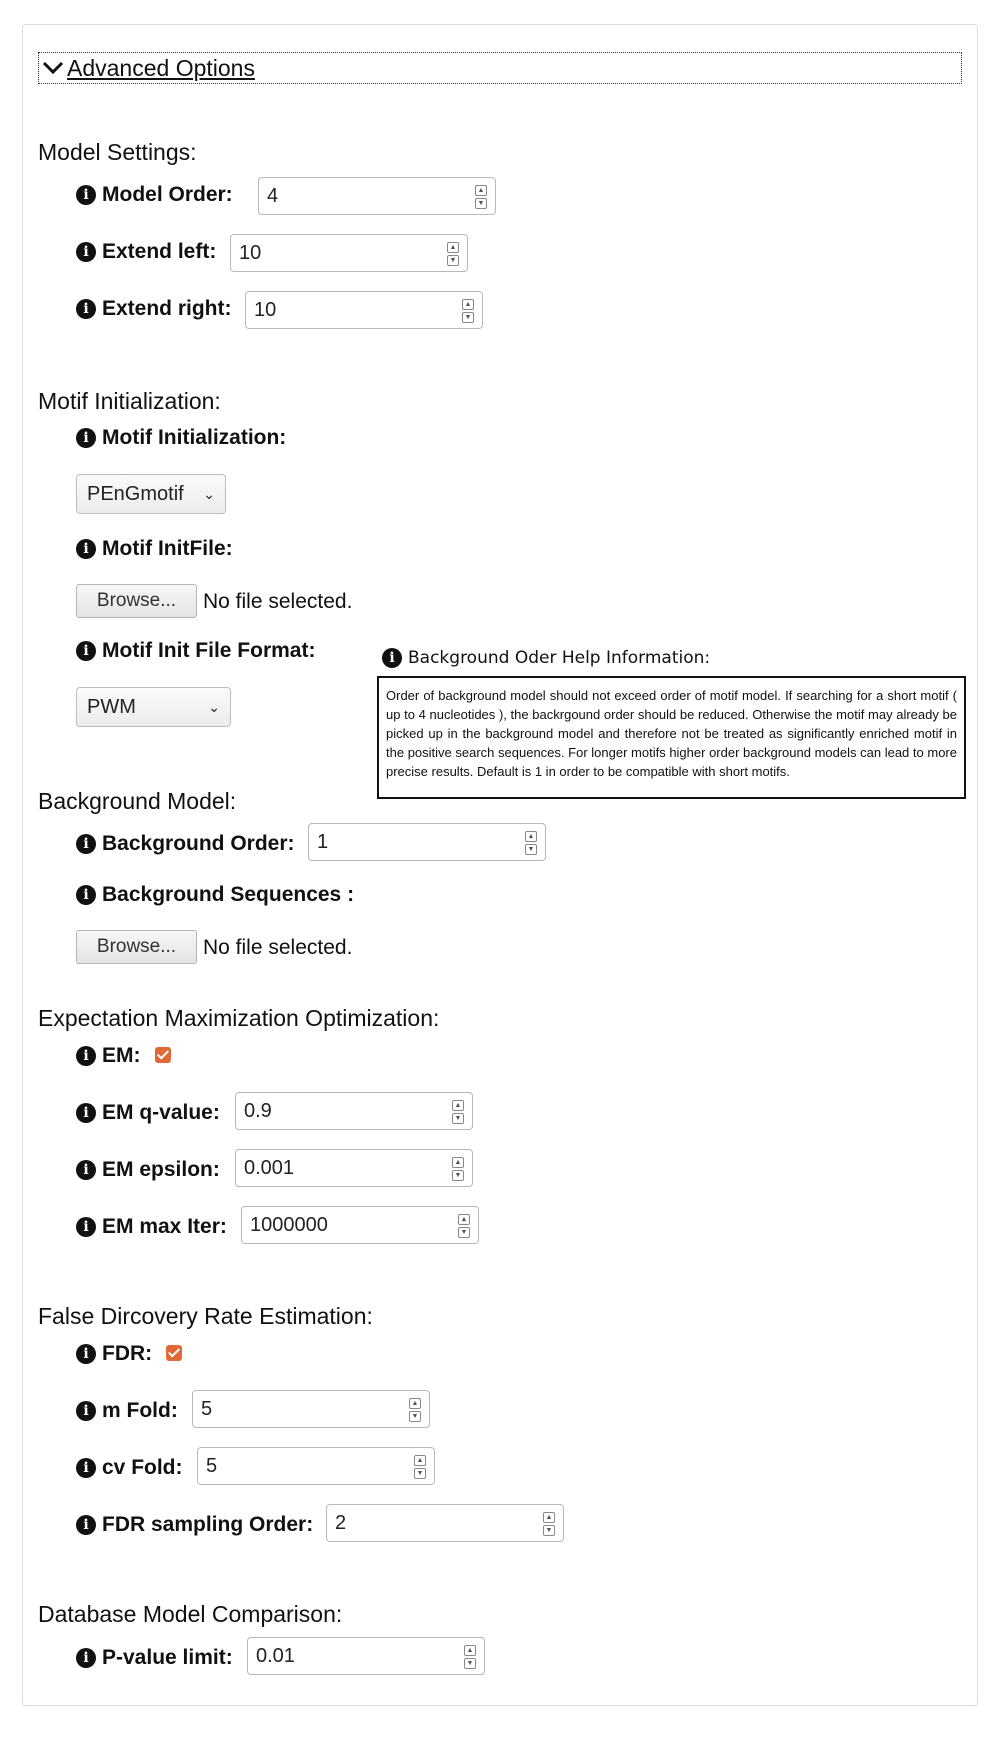  I want to click on advanced-options-toggle: Advanced Options, so click(500, 68).